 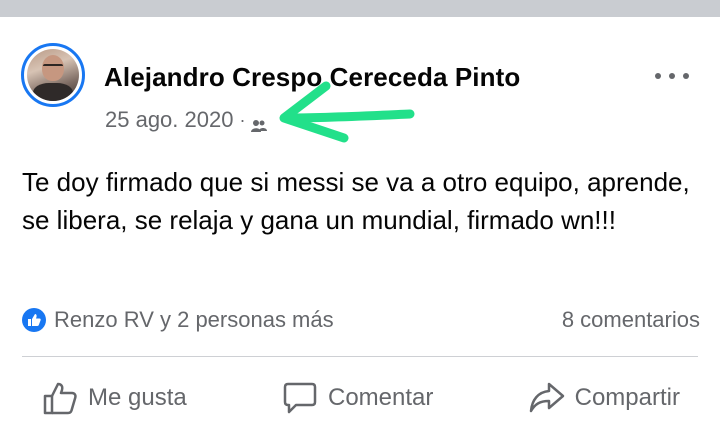 I want to click on share-arrow-icon, so click(x=546, y=397).